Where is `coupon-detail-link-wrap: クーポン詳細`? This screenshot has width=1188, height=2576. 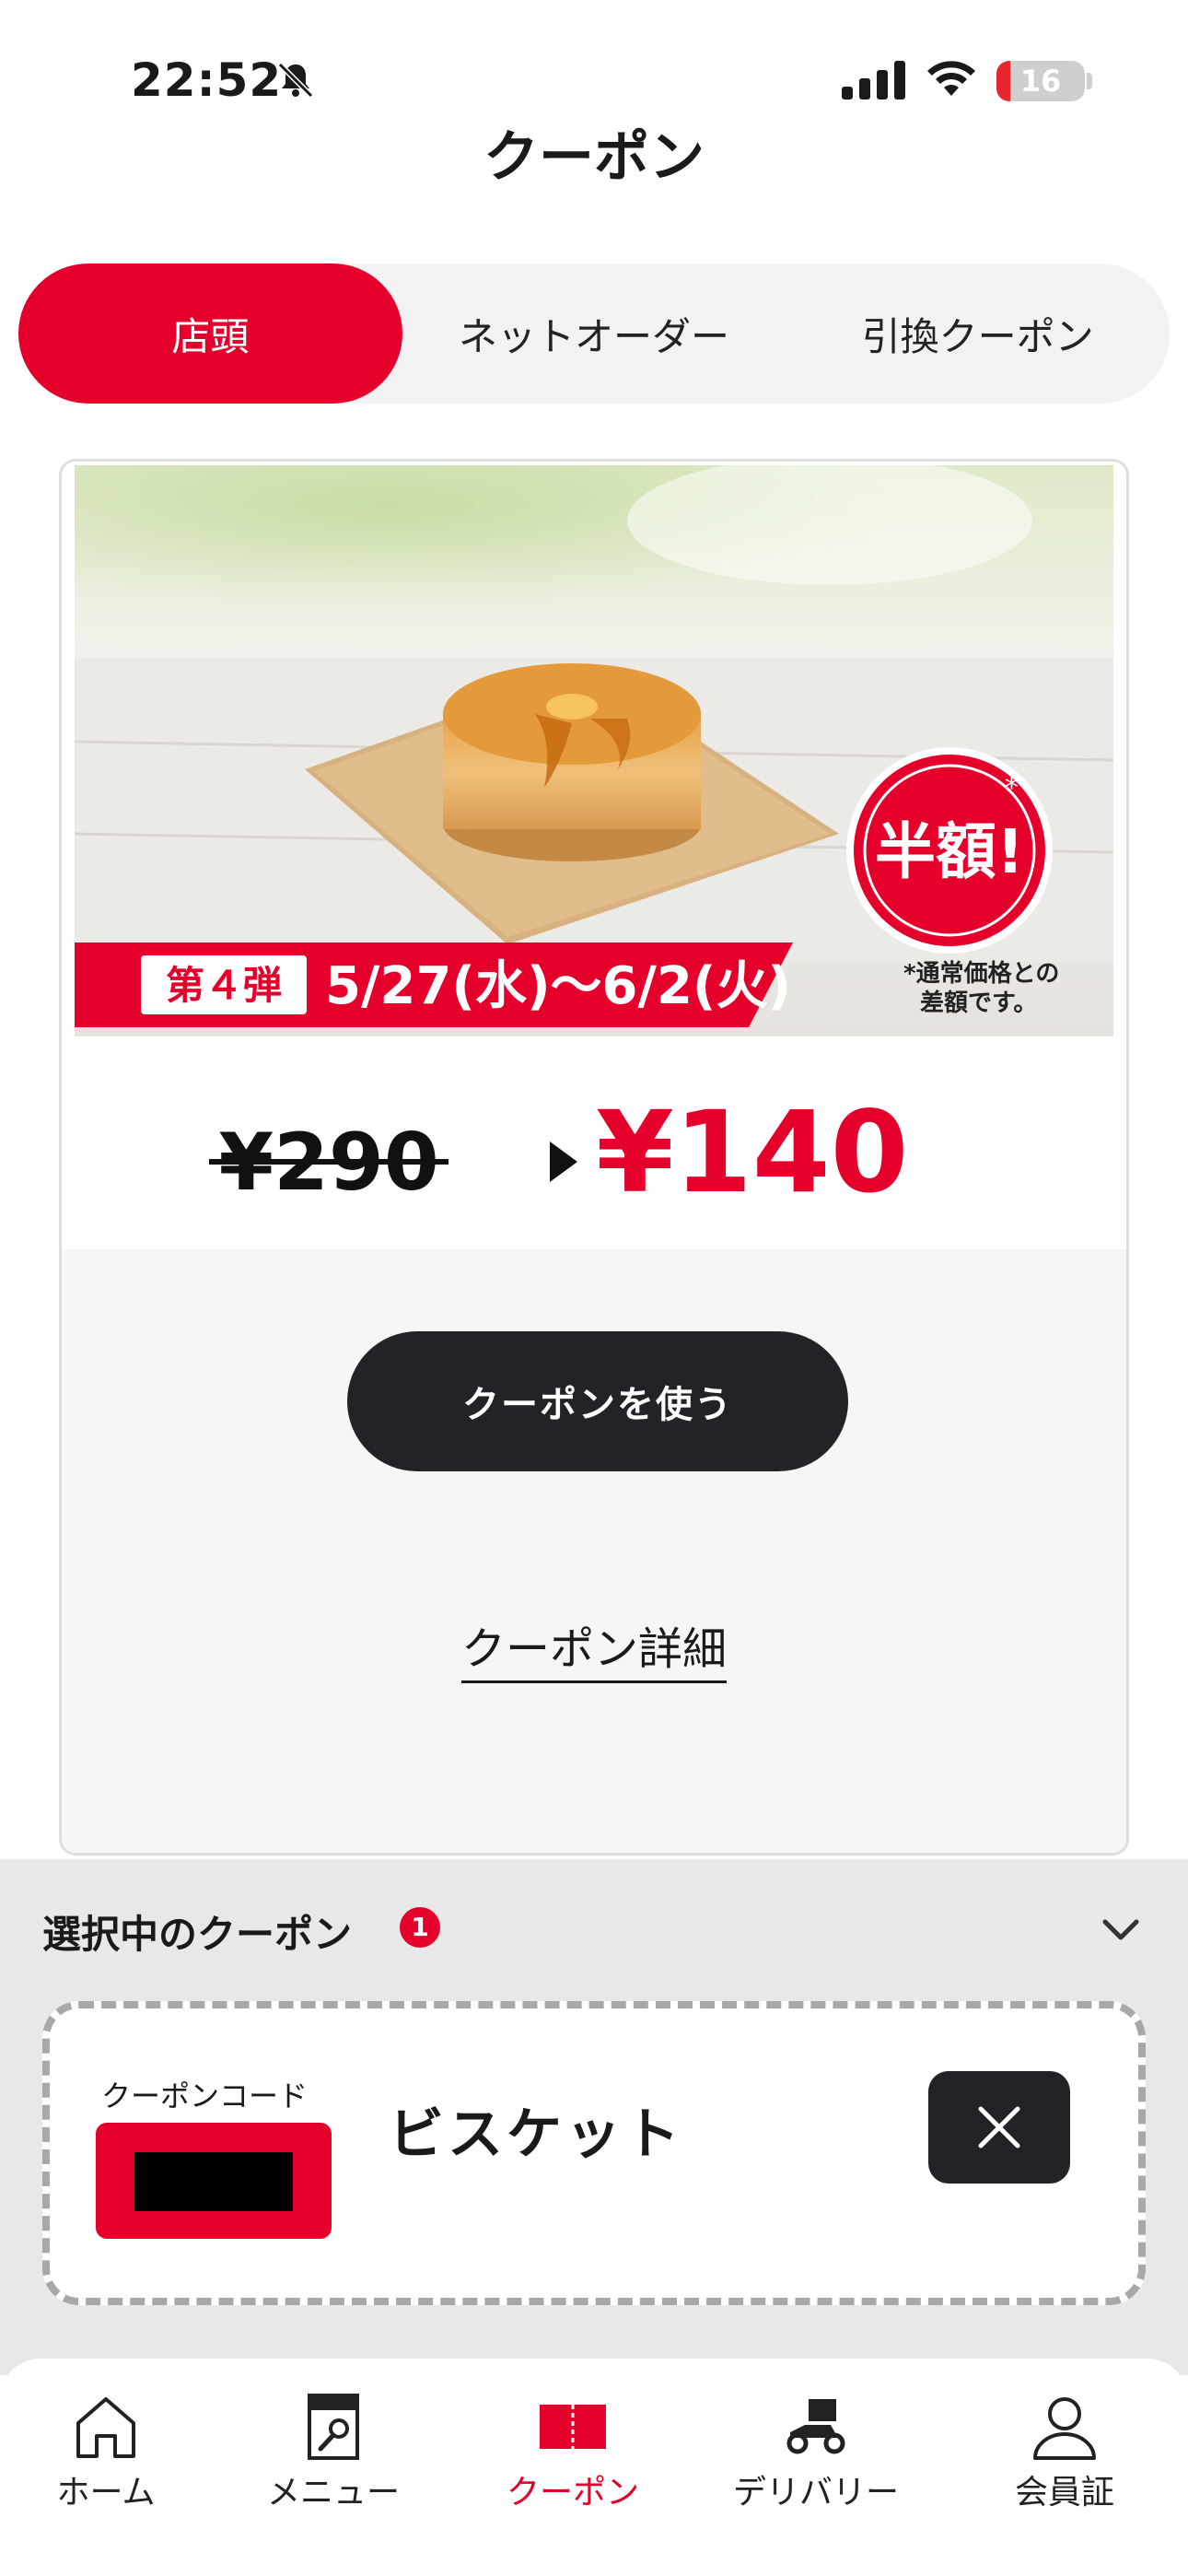 coupon-detail-link-wrap: クーポン詳細 is located at coordinates (594, 1648).